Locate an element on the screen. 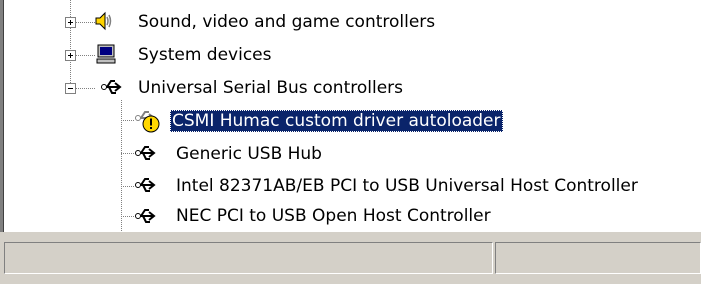 This screenshot has height=284, width=701. tree-item-nec-usb-host: NEC PCI to USB Open Host Controller is located at coordinates (333, 216).